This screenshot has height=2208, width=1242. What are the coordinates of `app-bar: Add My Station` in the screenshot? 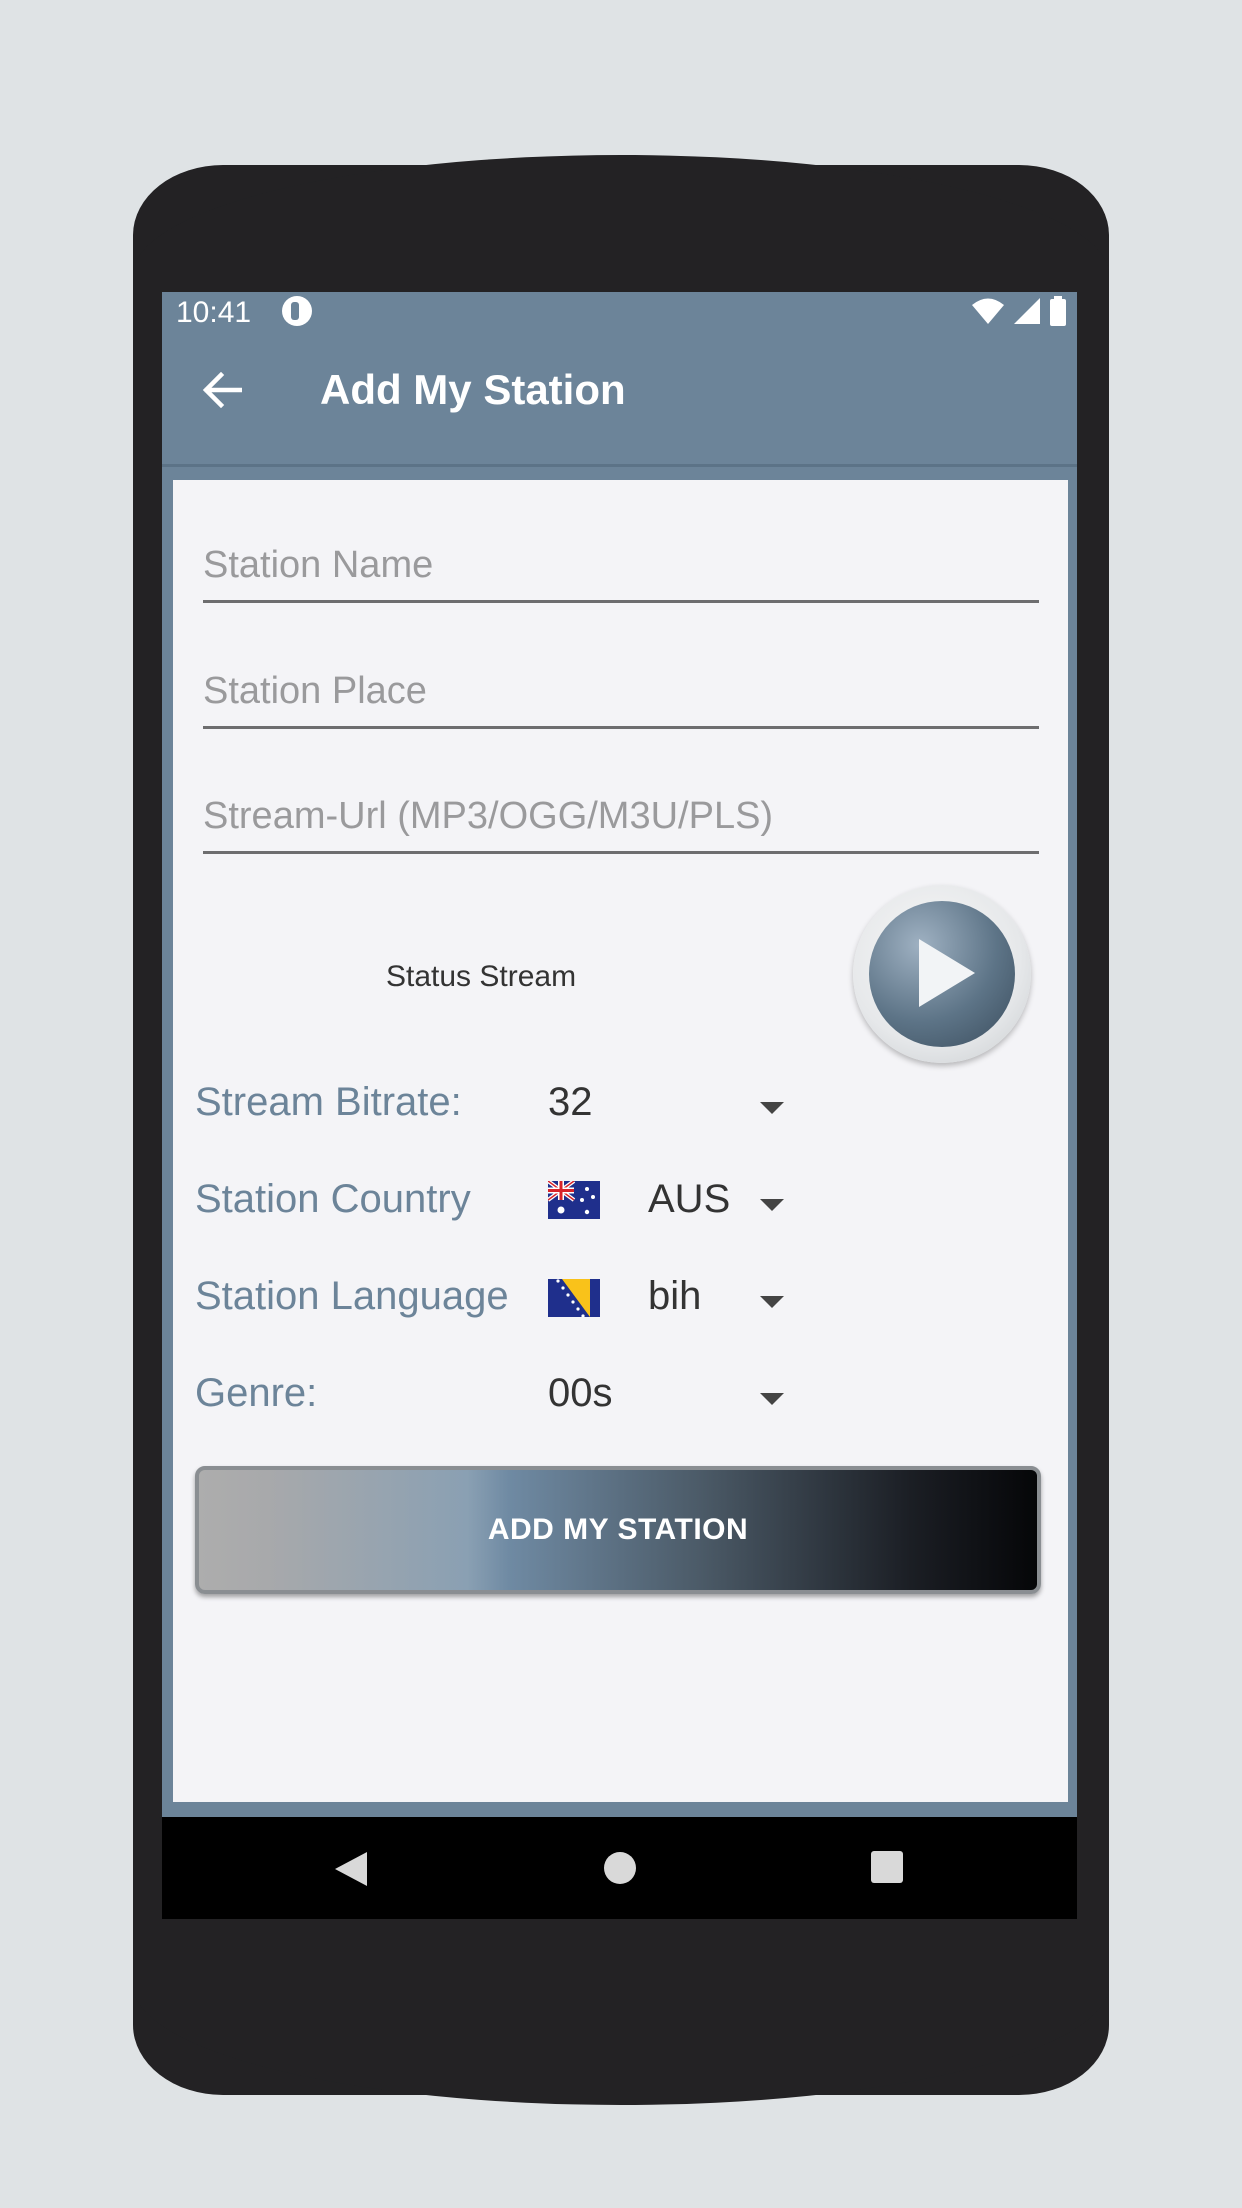 It's located at (619, 395).